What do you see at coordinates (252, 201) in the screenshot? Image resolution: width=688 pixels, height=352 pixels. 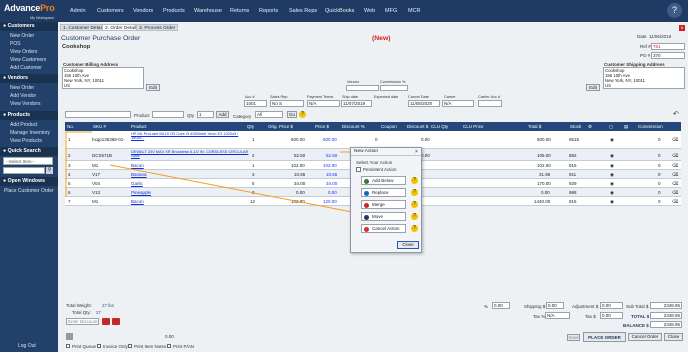 I see `cell-qty: 12` at bounding box center [252, 201].